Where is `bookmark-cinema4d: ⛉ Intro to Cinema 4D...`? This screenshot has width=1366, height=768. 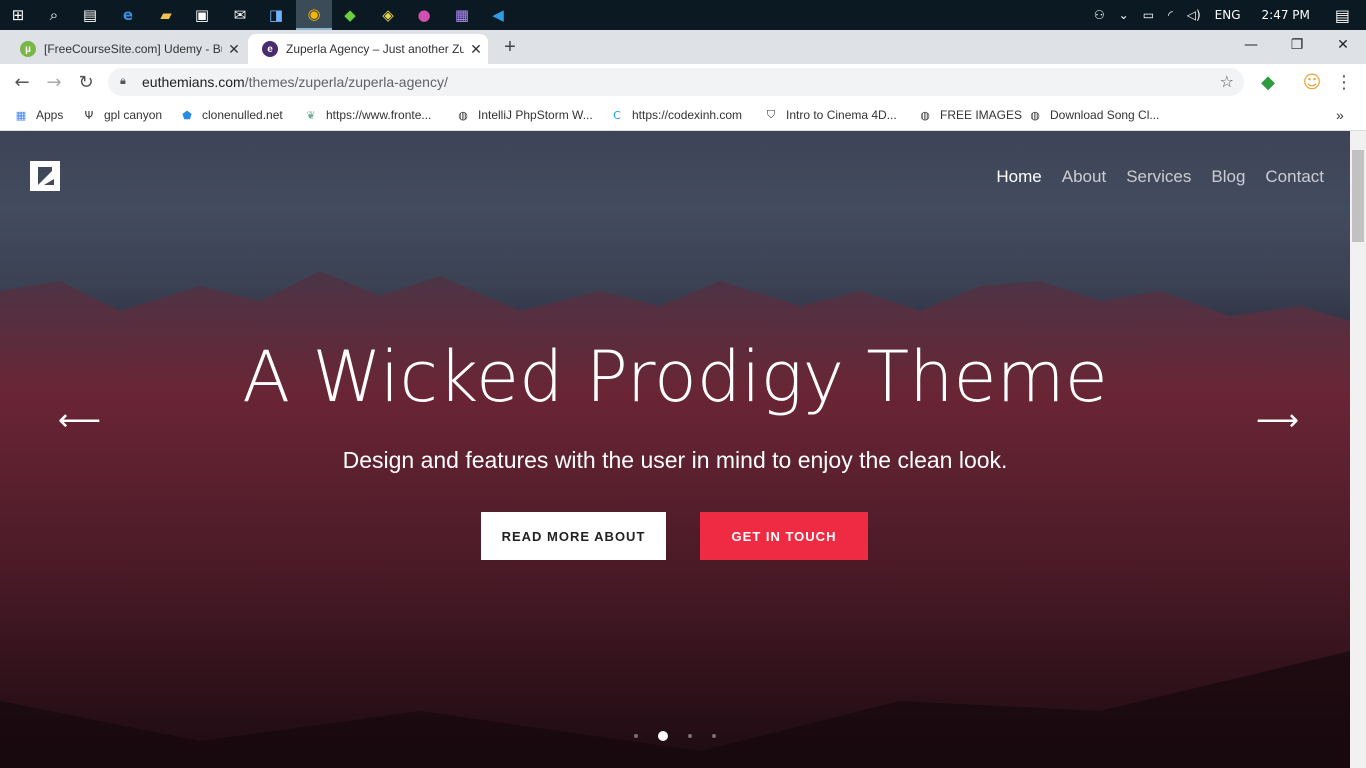
bookmark-cinema4d: ⛉ Intro to Cinema 4D... is located at coordinates (830, 115).